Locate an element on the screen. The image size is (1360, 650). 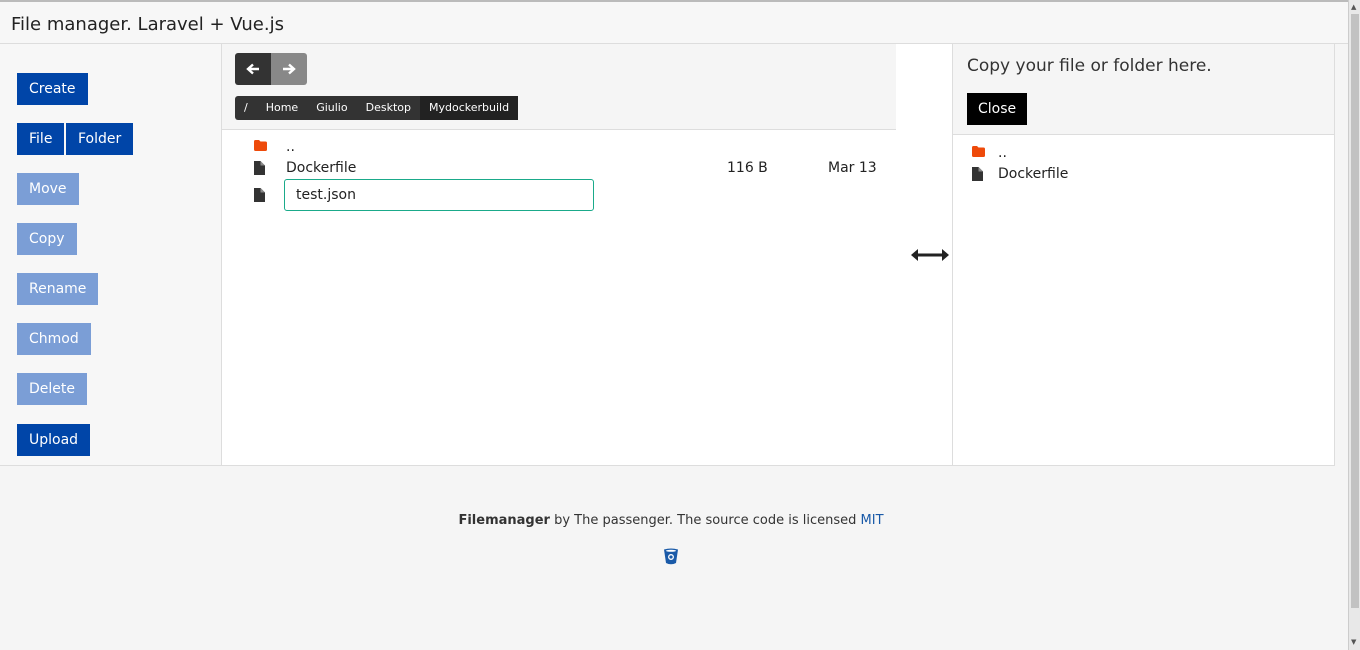
new-file-button: File is located at coordinates (41, 139).